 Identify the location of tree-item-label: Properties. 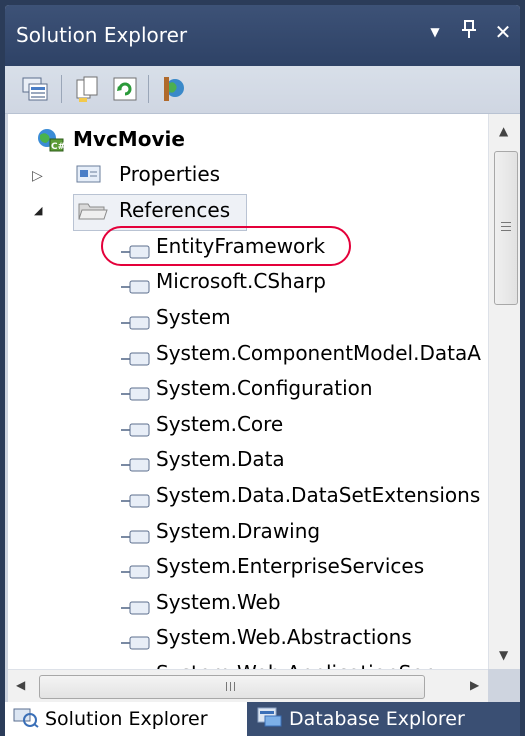
(170, 174).